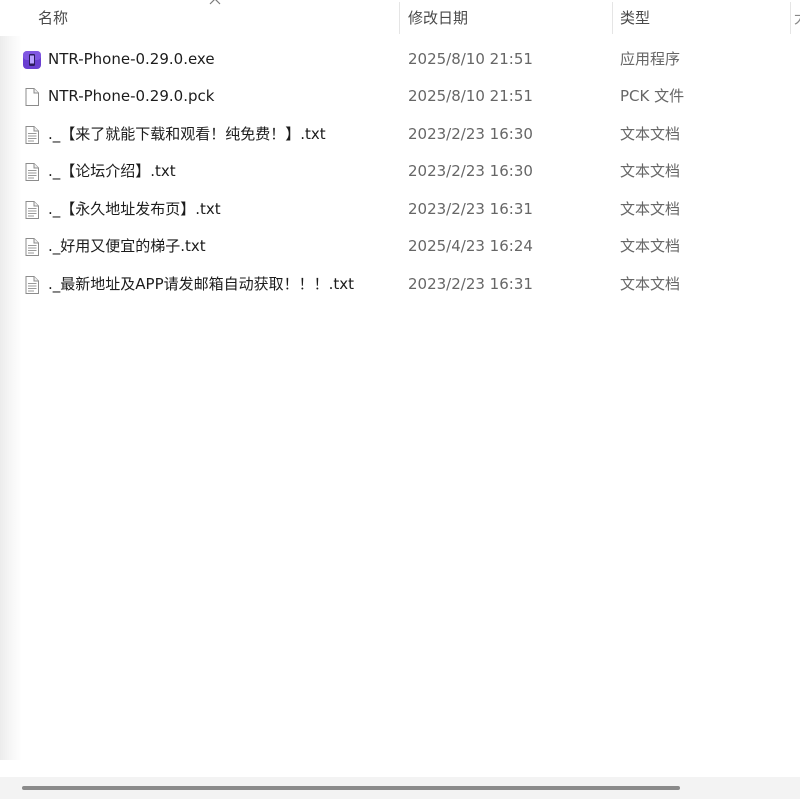 The width and height of the screenshot is (800, 799). What do you see at coordinates (650, 59) in the screenshot?
I see `file-type: 应用程序` at bounding box center [650, 59].